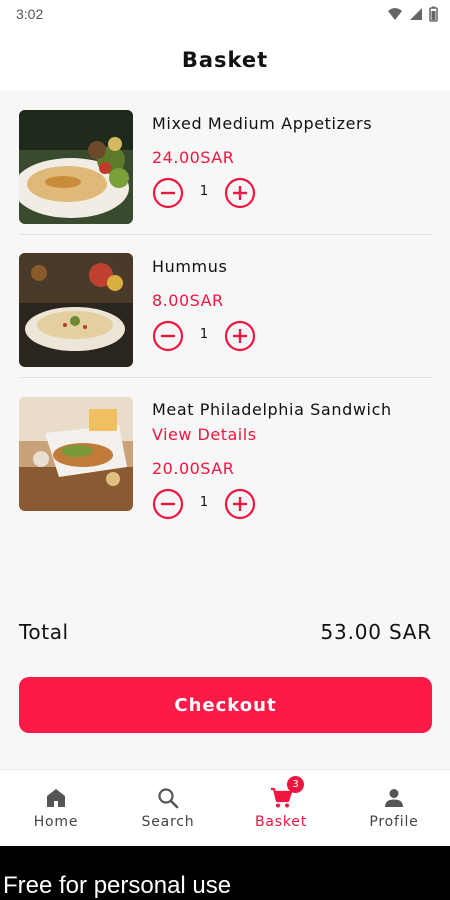  What do you see at coordinates (225, 705) in the screenshot?
I see `checkout-button: Checkout` at bounding box center [225, 705].